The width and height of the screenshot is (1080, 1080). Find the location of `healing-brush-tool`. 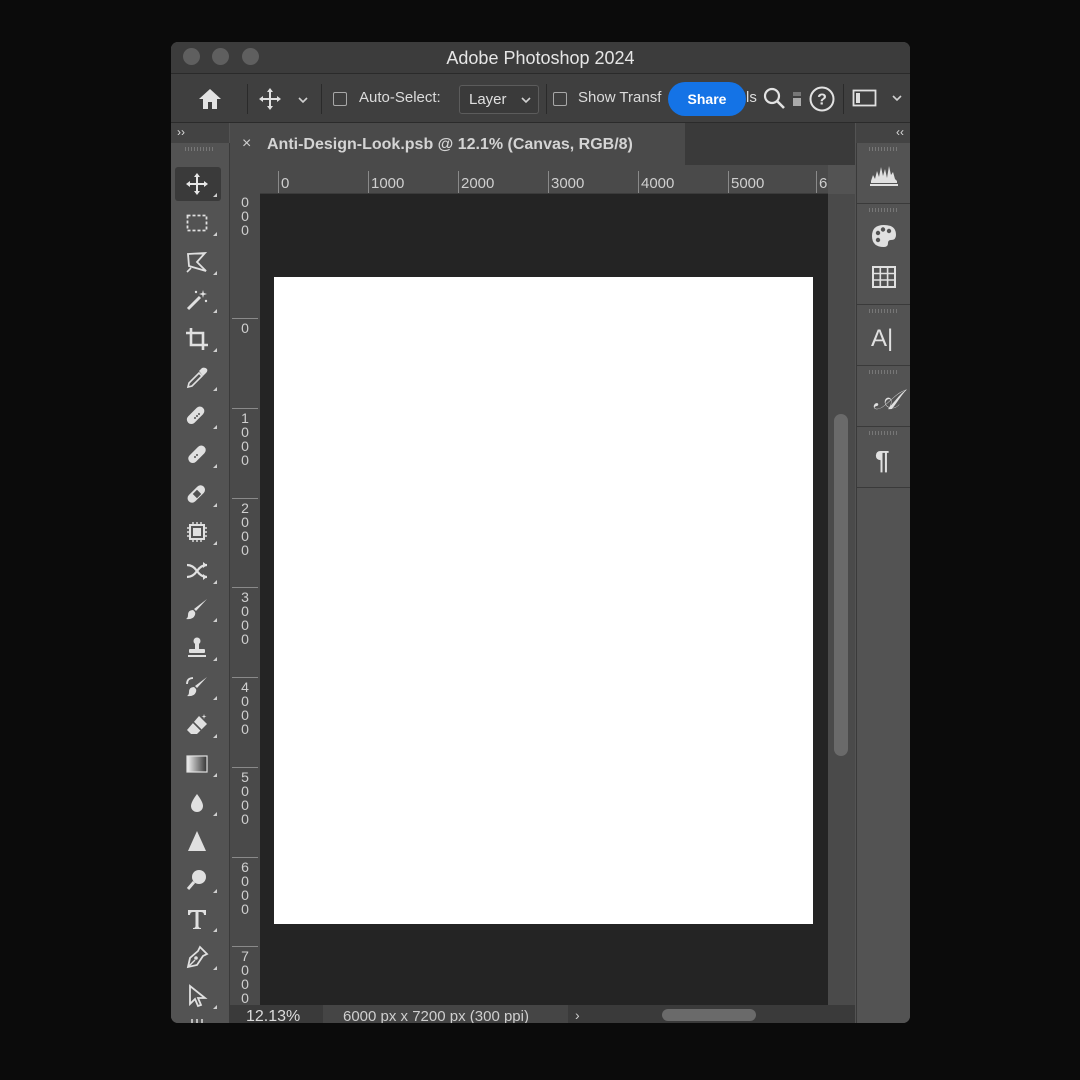

healing-brush-tool is located at coordinates (198, 455).